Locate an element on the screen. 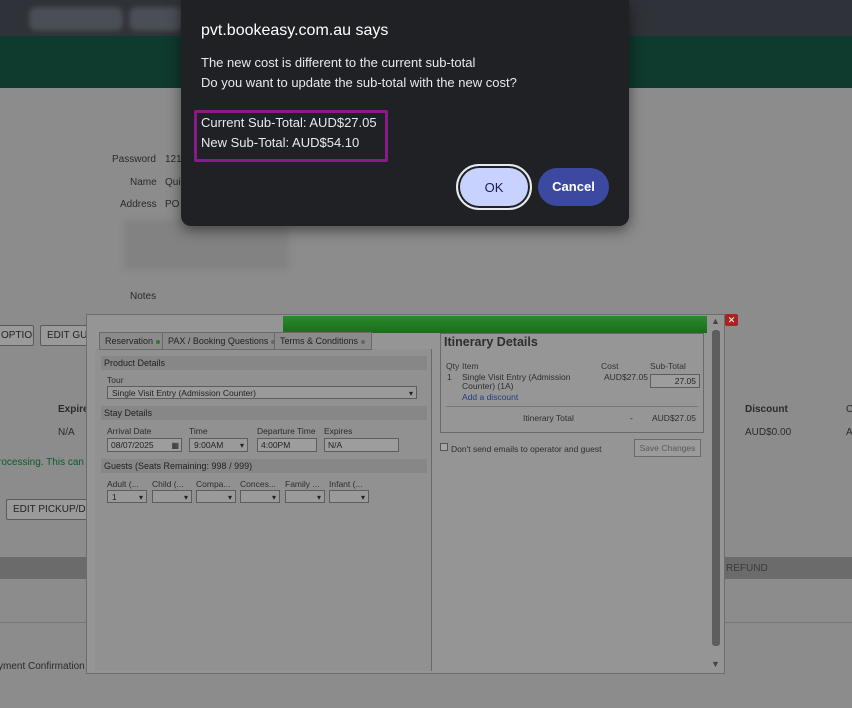  add-discount-link: Add a discount is located at coordinates (490, 397).